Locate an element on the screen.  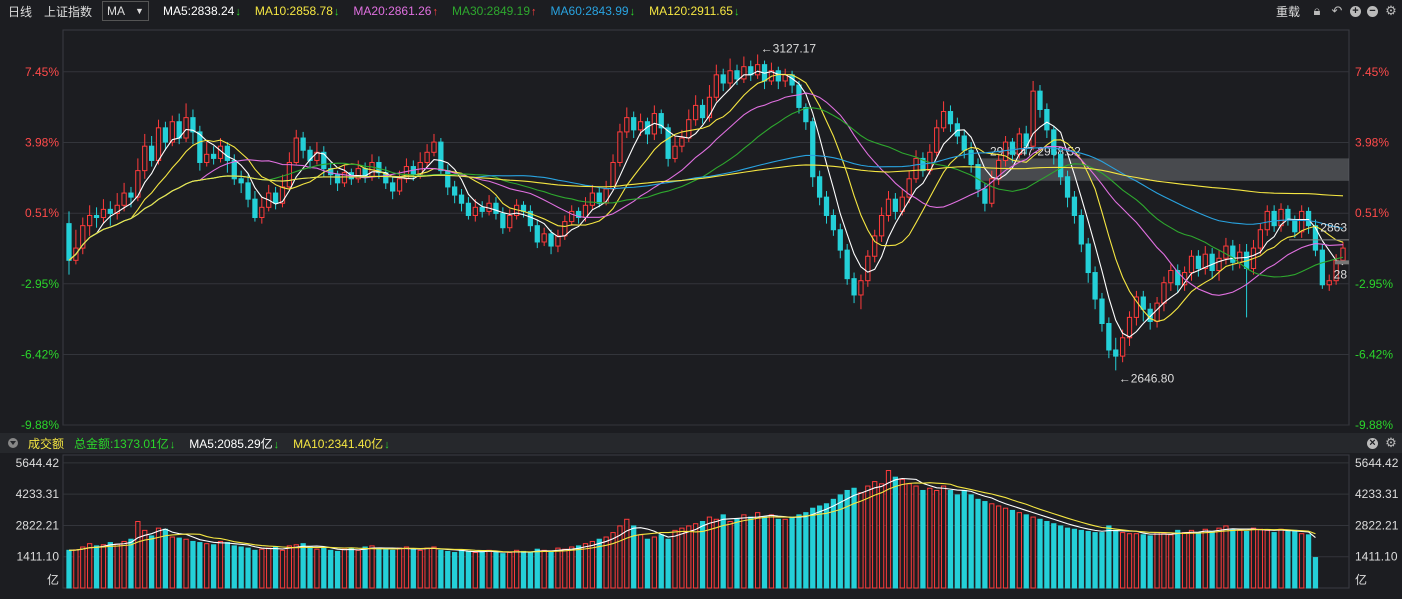
legend-item: 总金额:1373.01亿↓ is located at coordinates (124, 443).